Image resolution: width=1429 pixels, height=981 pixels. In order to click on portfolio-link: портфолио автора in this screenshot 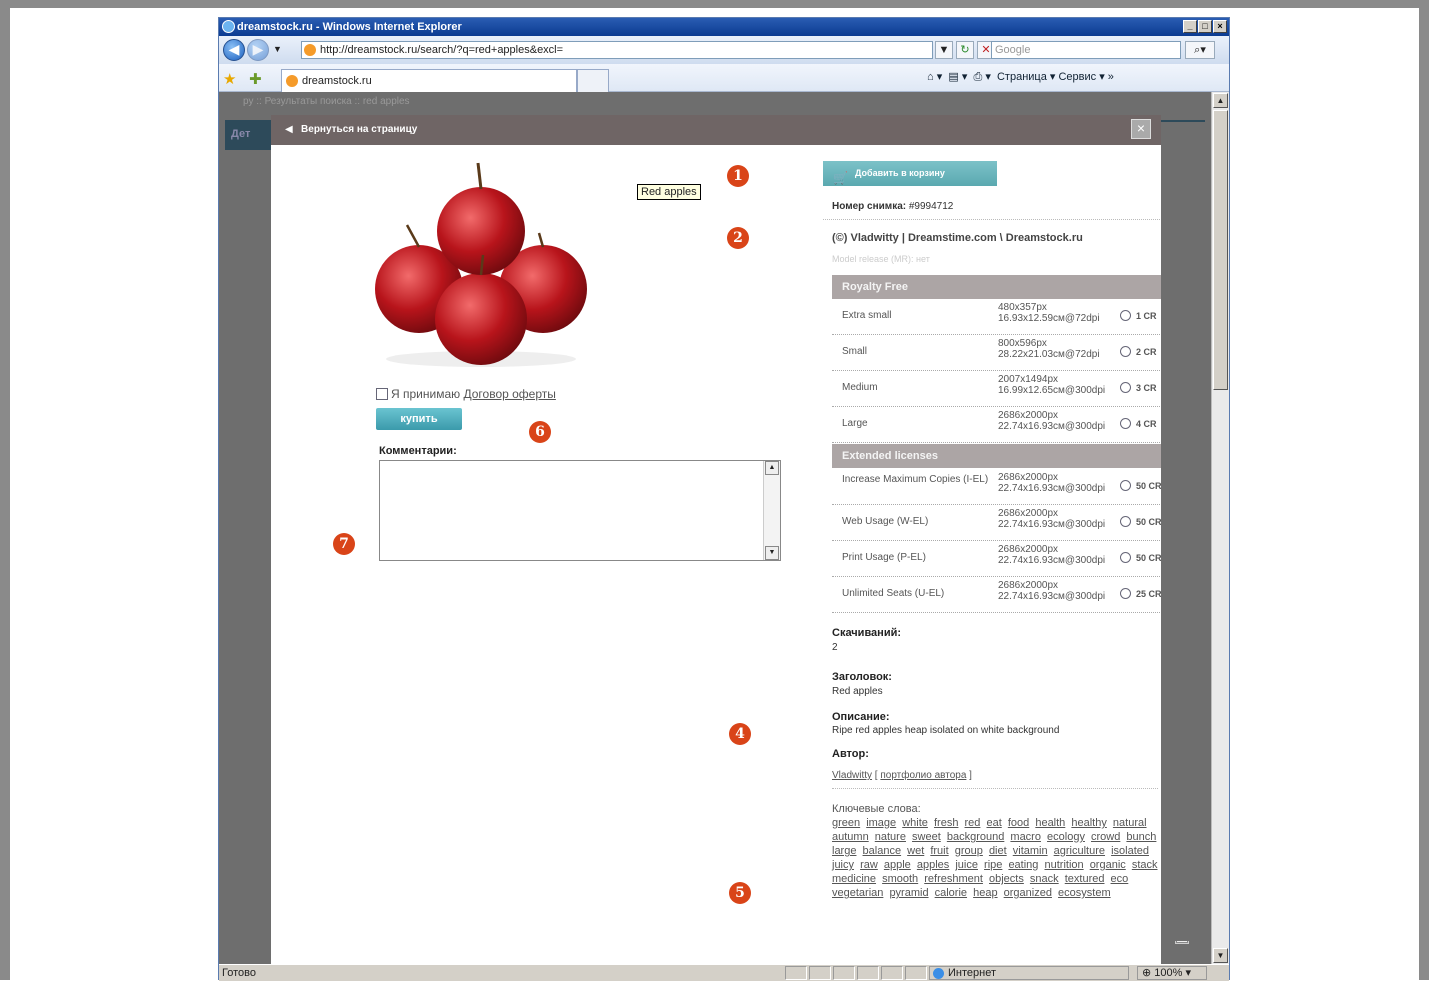, I will do `click(923, 775)`.